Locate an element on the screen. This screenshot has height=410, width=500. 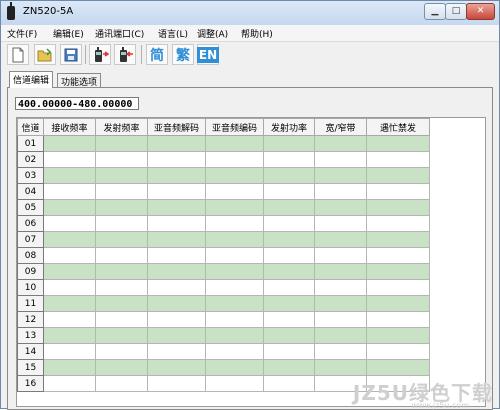
channel-number: 07 is located at coordinates (30, 239).